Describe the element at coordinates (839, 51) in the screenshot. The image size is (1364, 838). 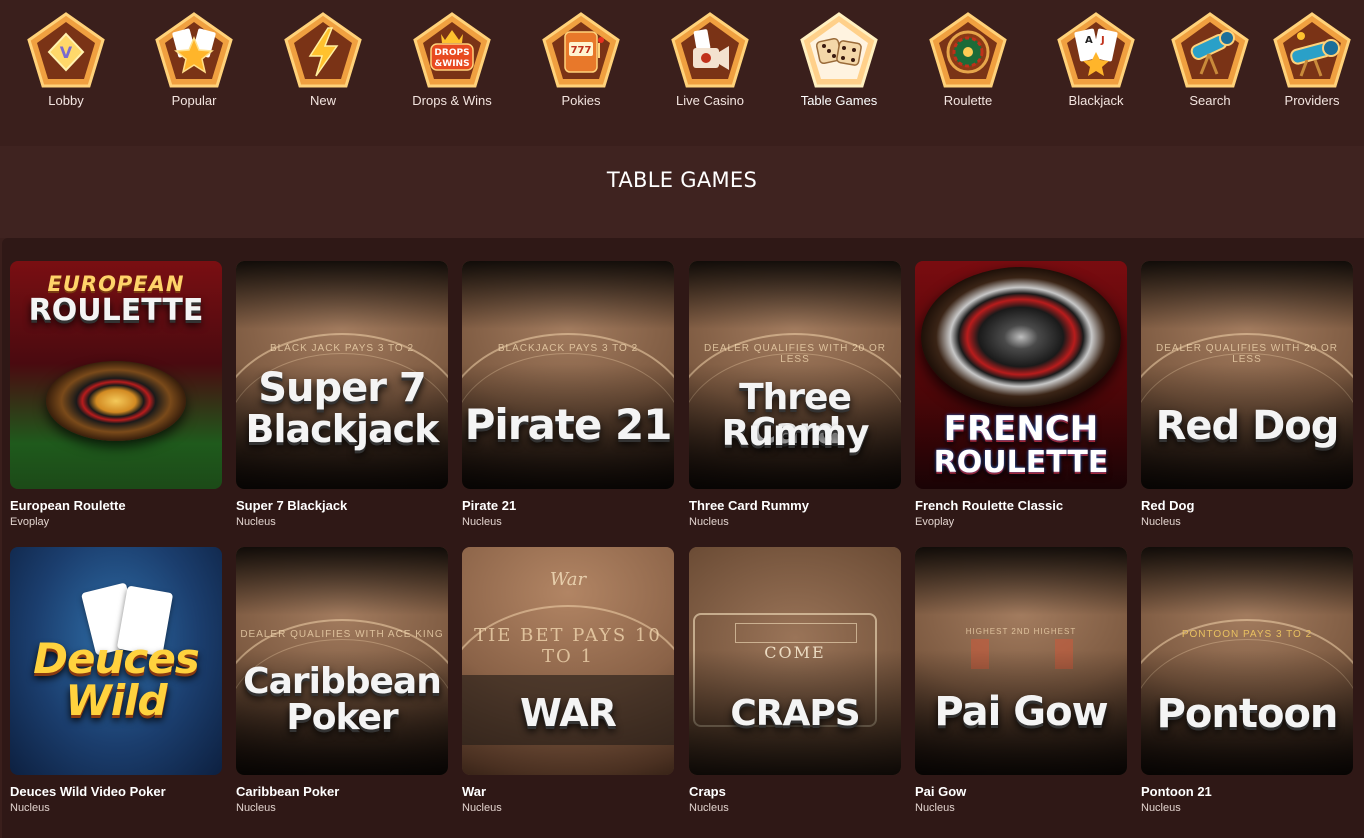
I see `table-games-dice-icon` at that location.